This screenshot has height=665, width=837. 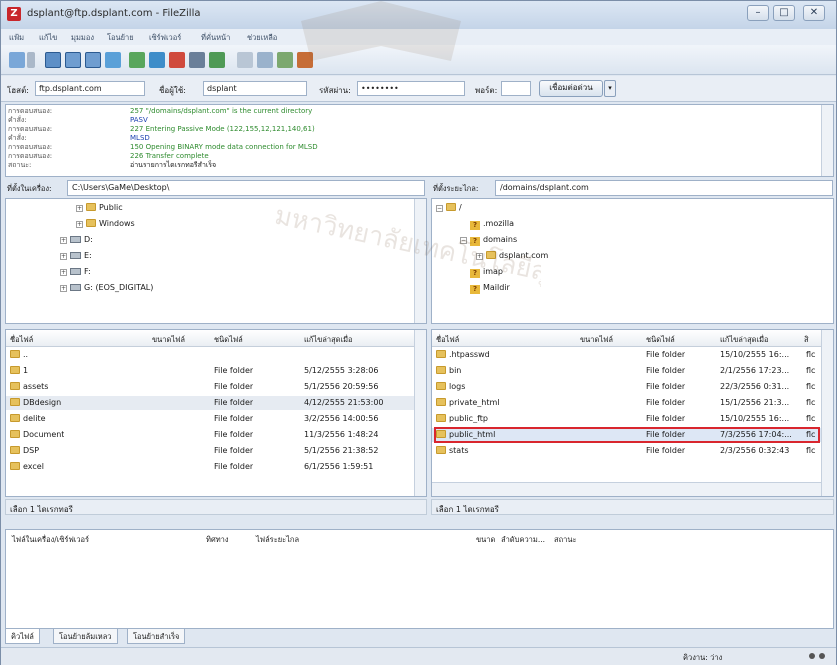 I want to click on tab-queued-files: คิวไฟล์, so click(x=22, y=636).